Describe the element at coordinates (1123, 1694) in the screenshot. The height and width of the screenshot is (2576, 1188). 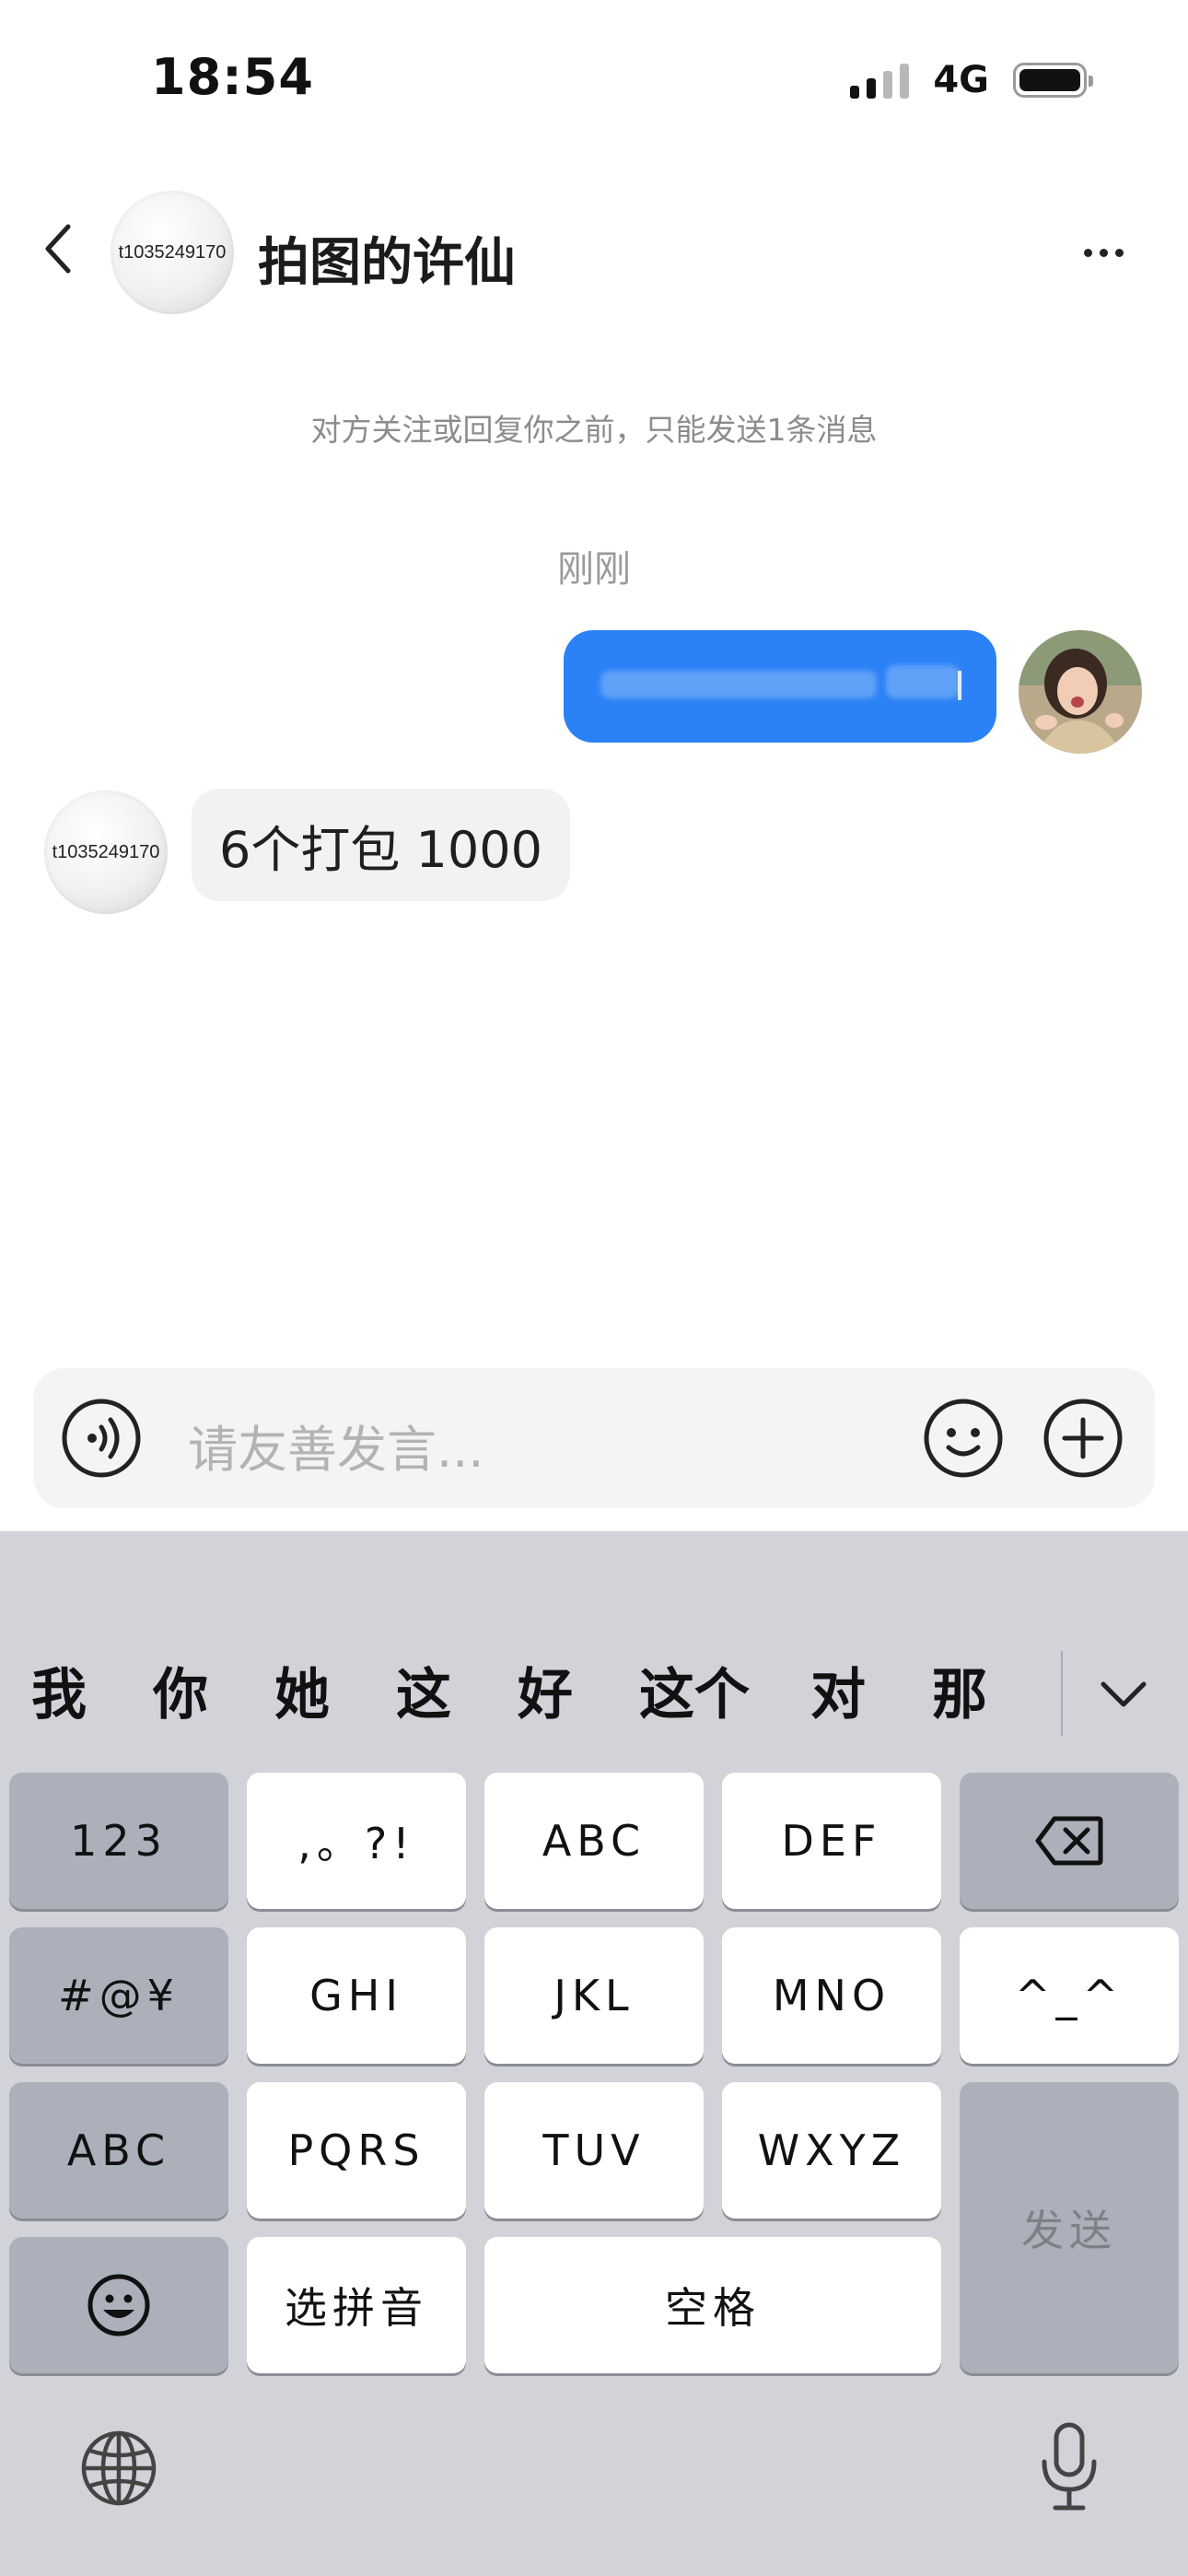
I see `chevron-down-icon` at that location.